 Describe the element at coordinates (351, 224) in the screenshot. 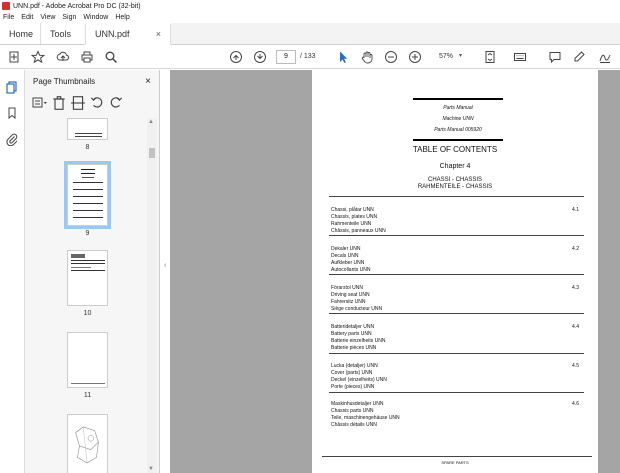

I see `toc-line: Rahmenteile UNN` at that location.